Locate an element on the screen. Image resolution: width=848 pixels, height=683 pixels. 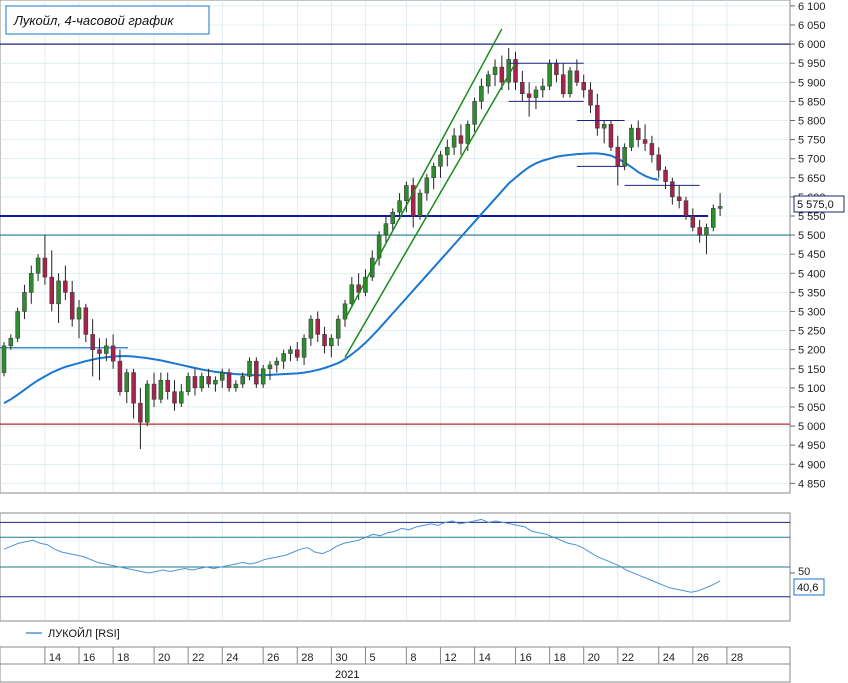
y-tick-label: 4 950 is located at coordinates (812, 446).